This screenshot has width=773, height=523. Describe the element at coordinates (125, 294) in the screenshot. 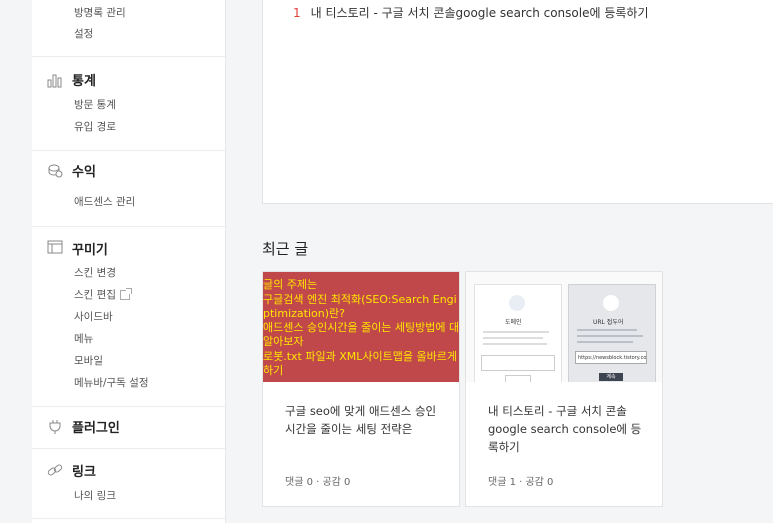

I see `external-link-icon` at that location.